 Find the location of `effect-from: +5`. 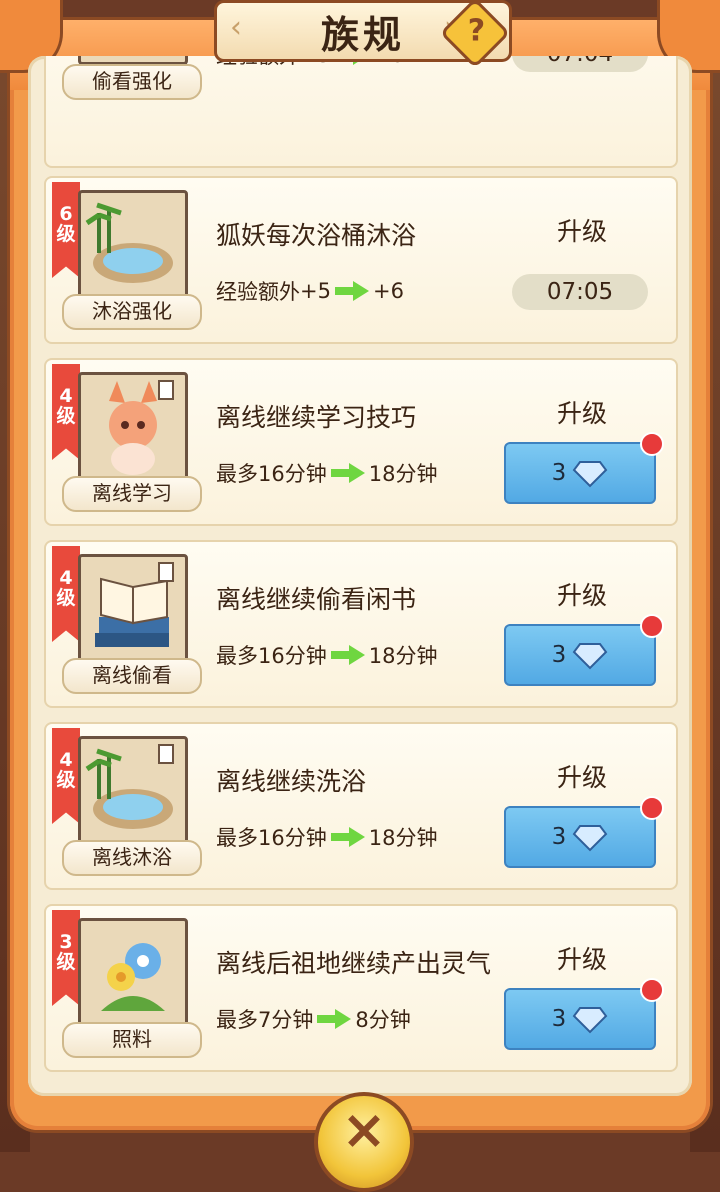

effect-from: +5 is located at coordinates (315, 291).